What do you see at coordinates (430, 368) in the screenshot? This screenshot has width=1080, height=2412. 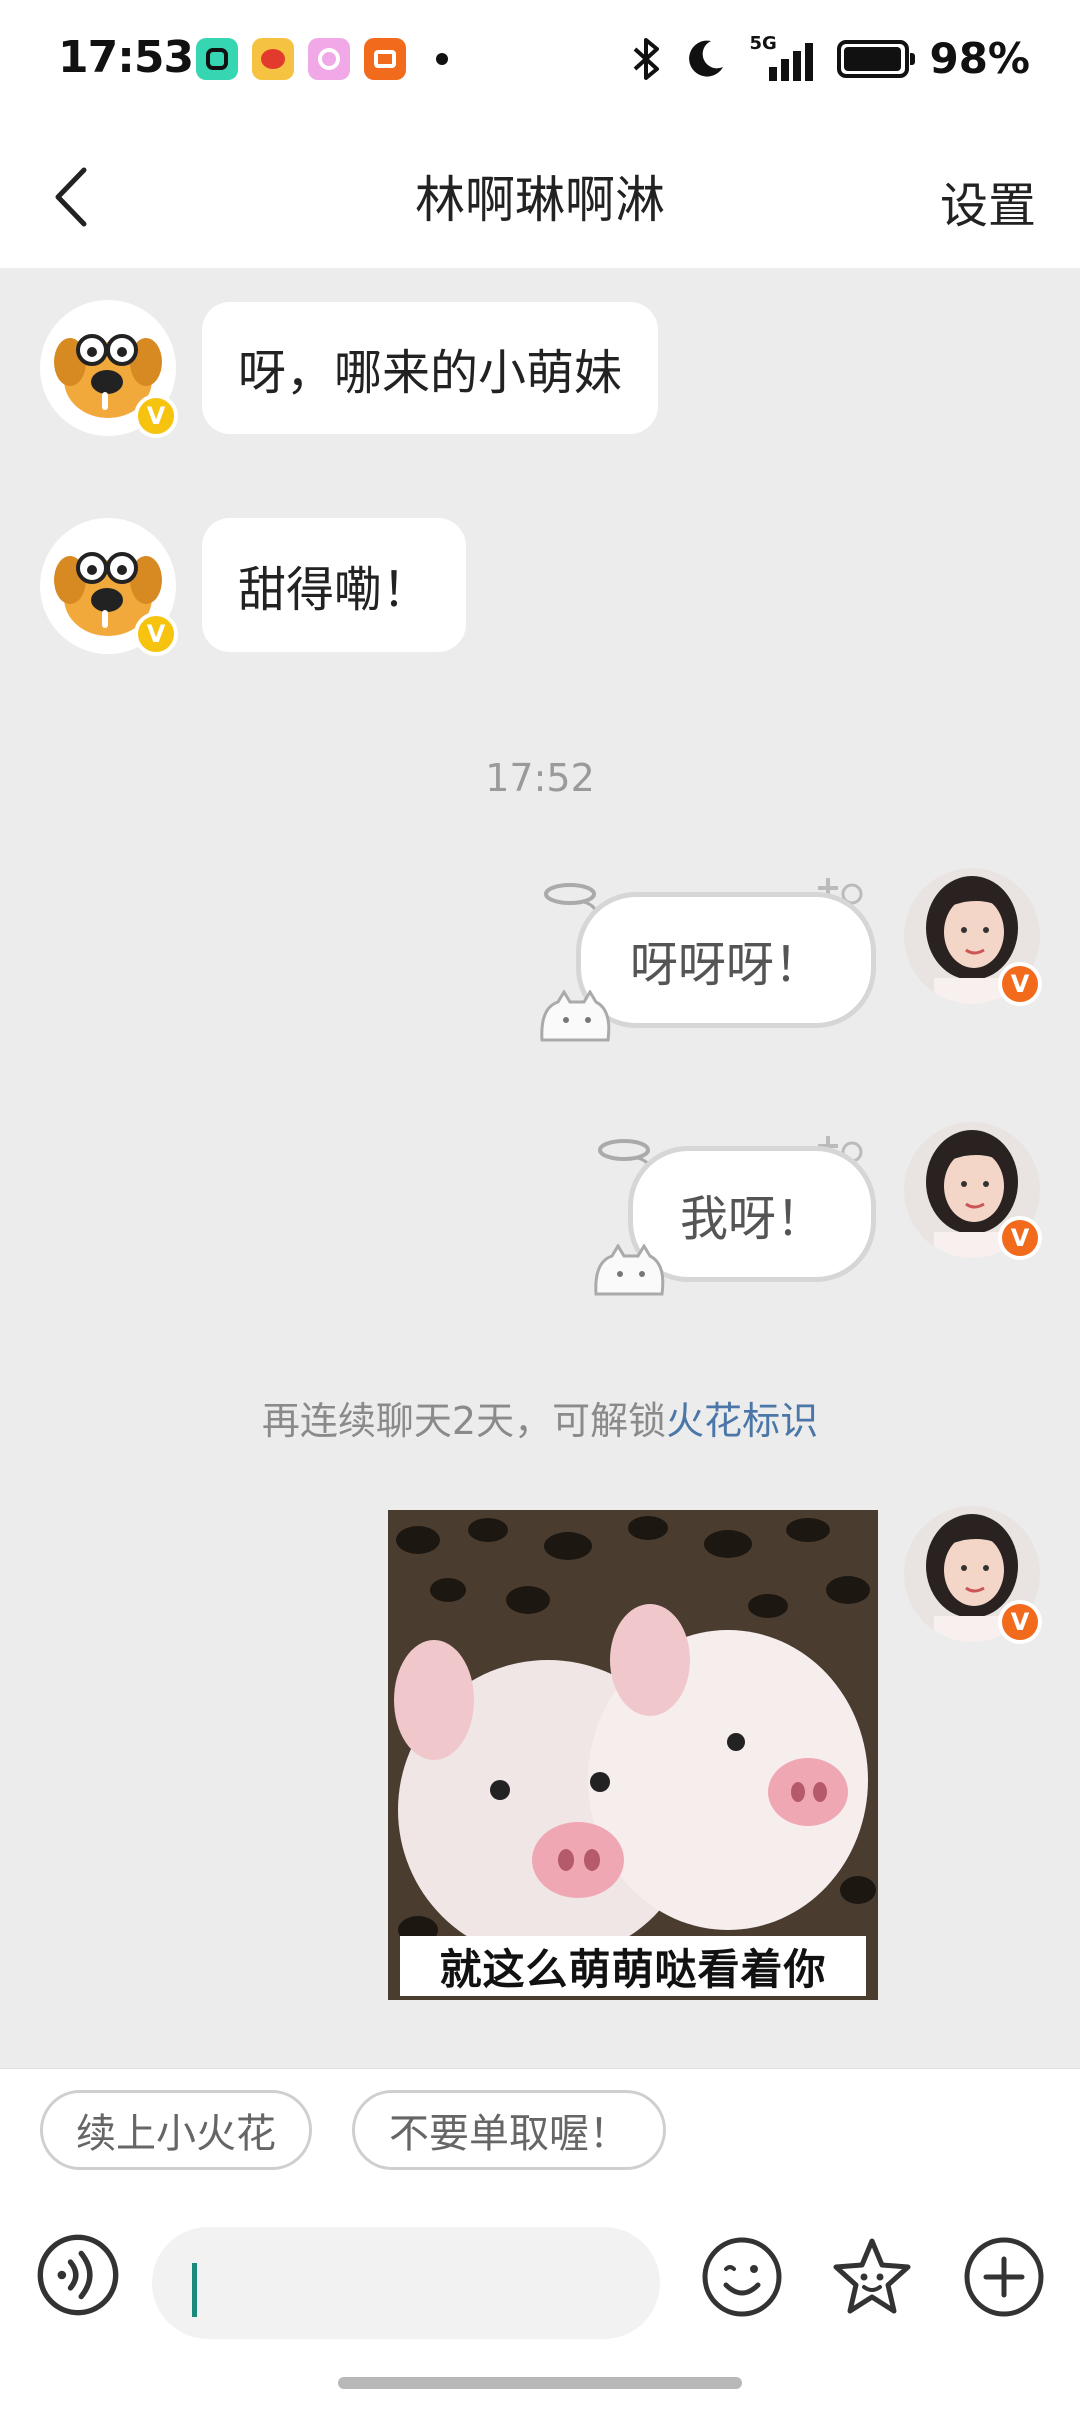 I see `message-bubble: 呀，哪来的小萌妹` at bounding box center [430, 368].